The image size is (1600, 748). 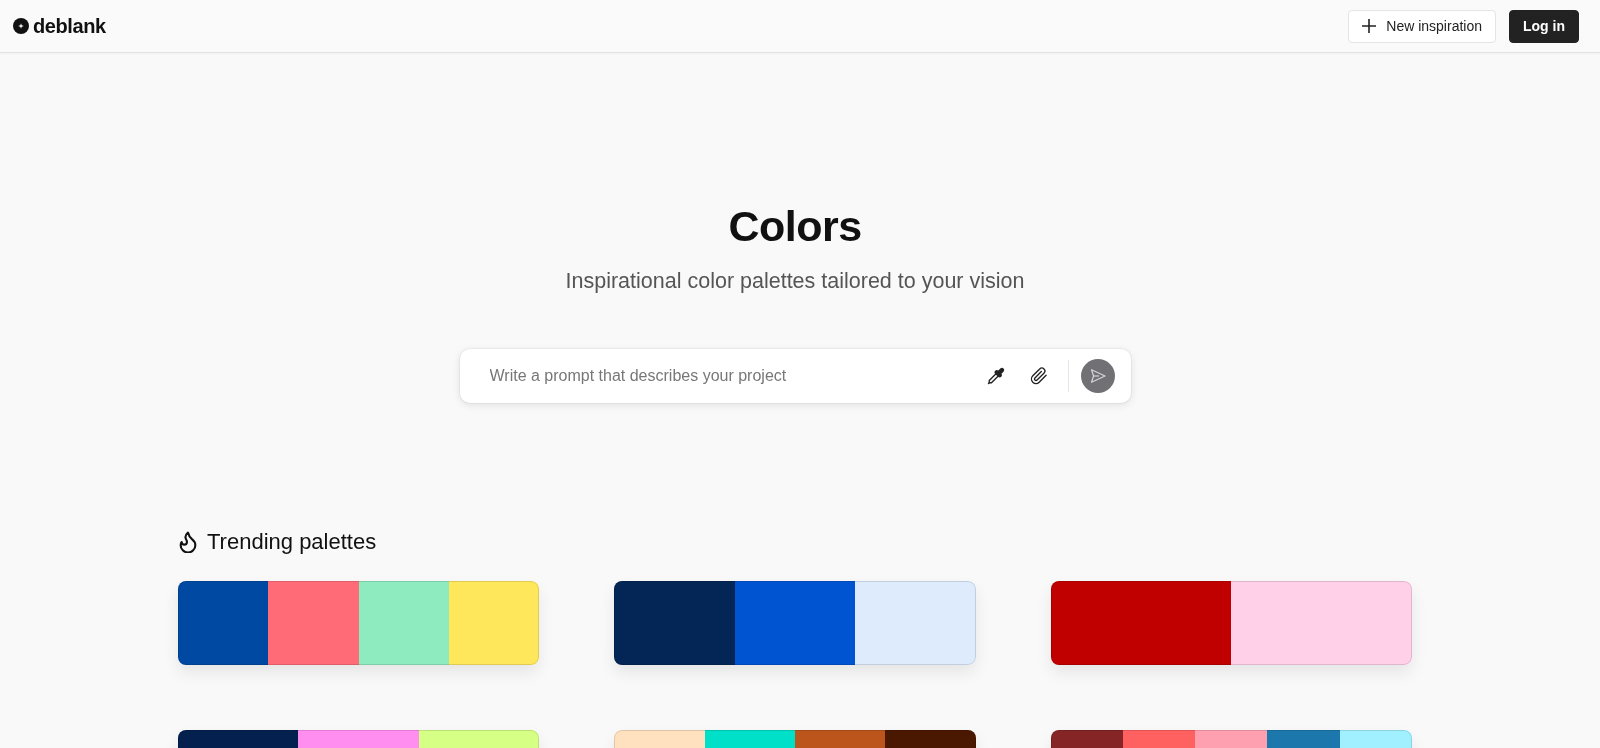 What do you see at coordinates (69, 26) in the screenshot?
I see `logo-text: deblank` at bounding box center [69, 26].